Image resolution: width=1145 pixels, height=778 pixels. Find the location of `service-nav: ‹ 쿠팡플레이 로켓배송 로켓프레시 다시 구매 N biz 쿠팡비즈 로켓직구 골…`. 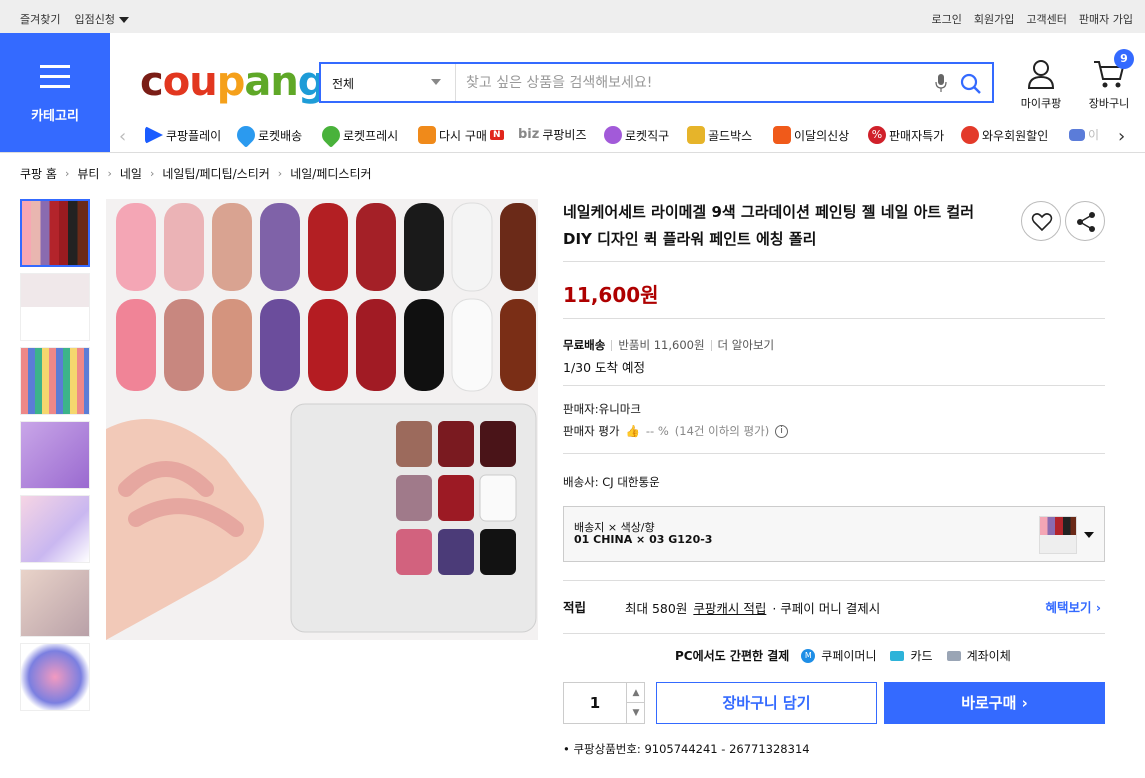

service-nav: ‹ 쿠팡플레이 로켓배송 로켓프레시 다시 구매 N biz 쿠팡비즈 로켓직구 골… is located at coordinates (631, 135).